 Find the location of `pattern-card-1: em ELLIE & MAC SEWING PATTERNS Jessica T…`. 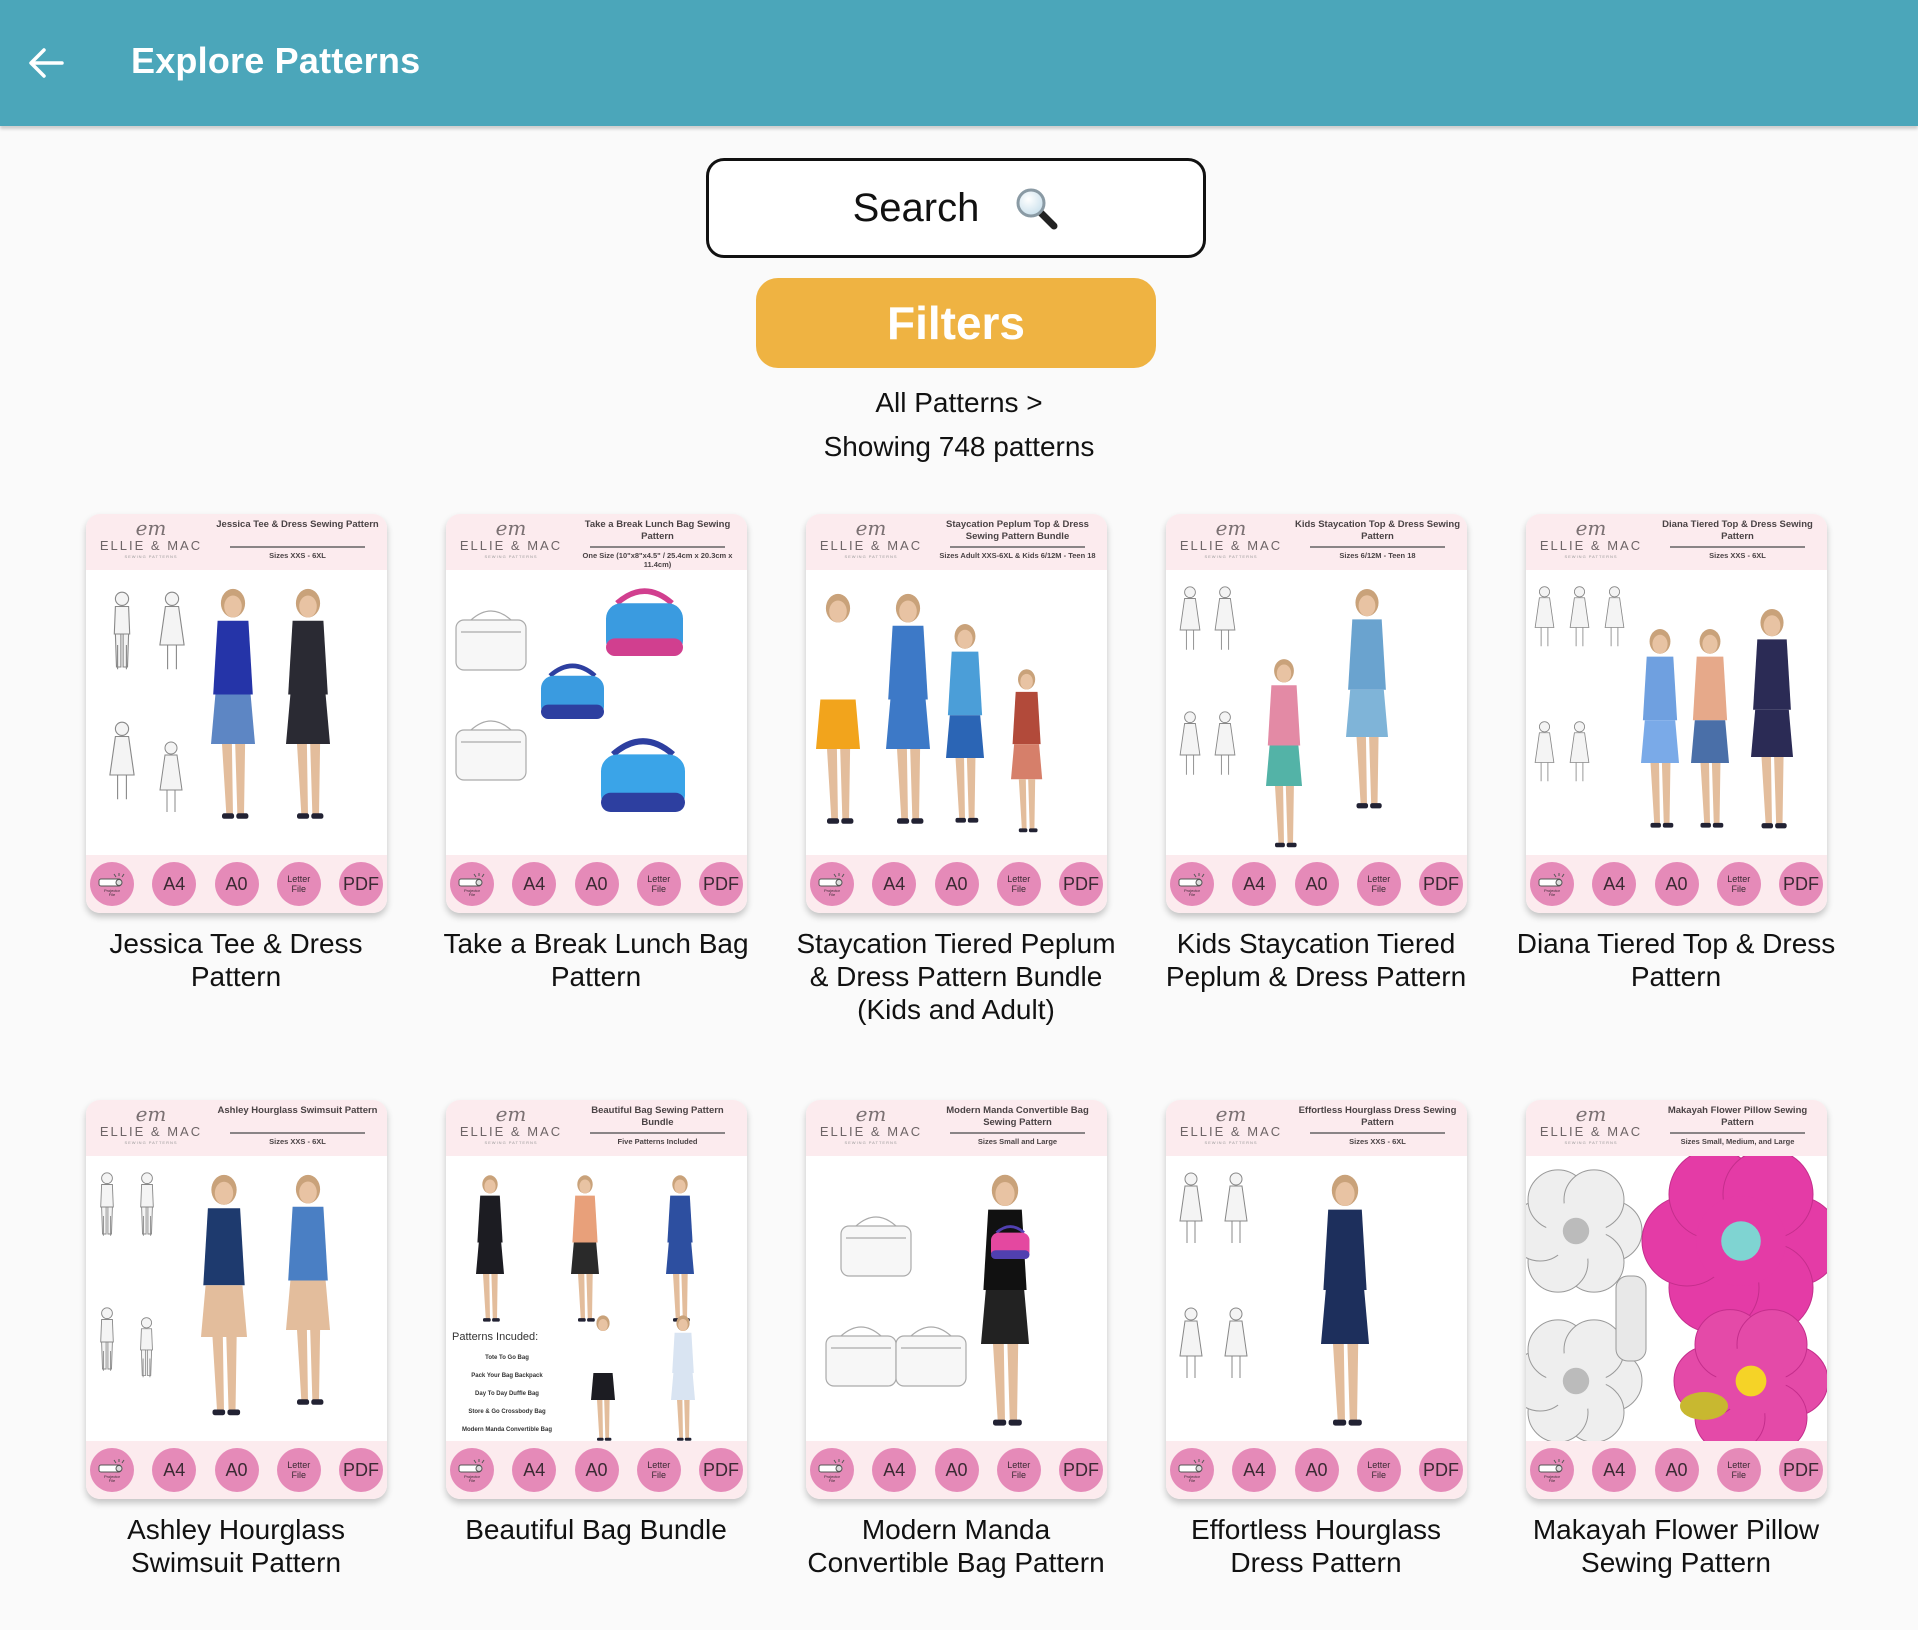

pattern-card-1: em ELLIE & MAC SEWING PATTERNS Jessica T… is located at coordinates (236, 753).